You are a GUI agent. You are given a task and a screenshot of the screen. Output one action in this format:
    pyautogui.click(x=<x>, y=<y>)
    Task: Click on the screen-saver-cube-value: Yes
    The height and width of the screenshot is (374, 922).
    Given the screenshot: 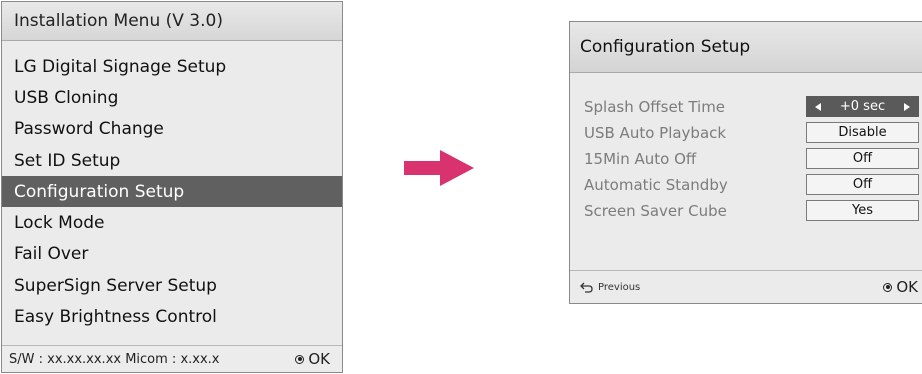 What is the action you would take?
    pyautogui.click(x=862, y=210)
    